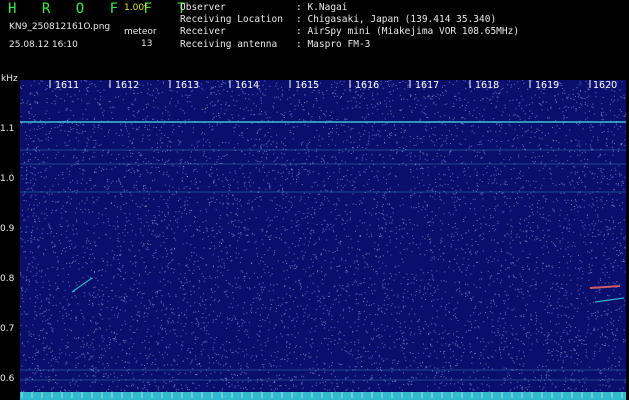 The image size is (629, 400). I want to click on version-label: 1.00f, so click(136, 8).